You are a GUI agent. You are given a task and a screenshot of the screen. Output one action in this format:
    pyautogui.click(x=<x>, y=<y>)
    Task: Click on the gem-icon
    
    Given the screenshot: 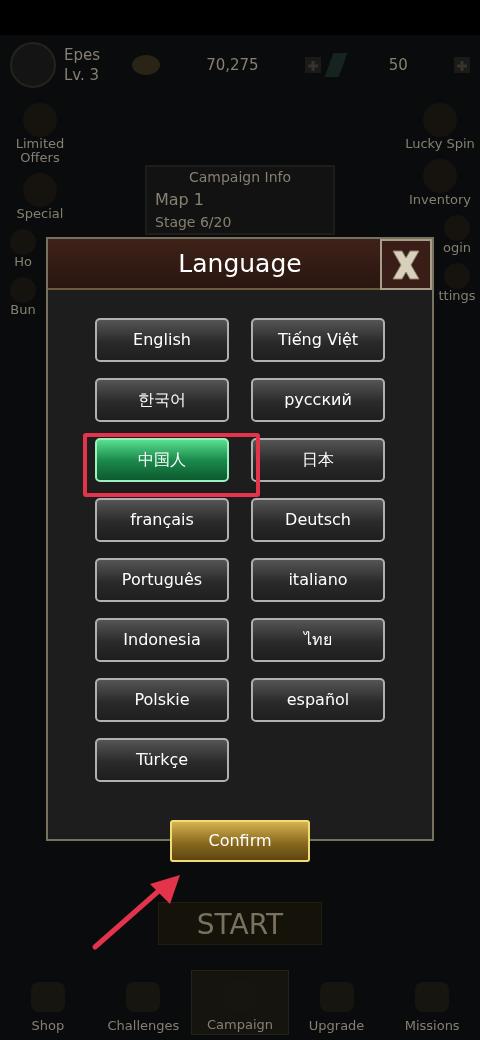 What is the action you would take?
    pyautogui.click(x=336, y=65)
    